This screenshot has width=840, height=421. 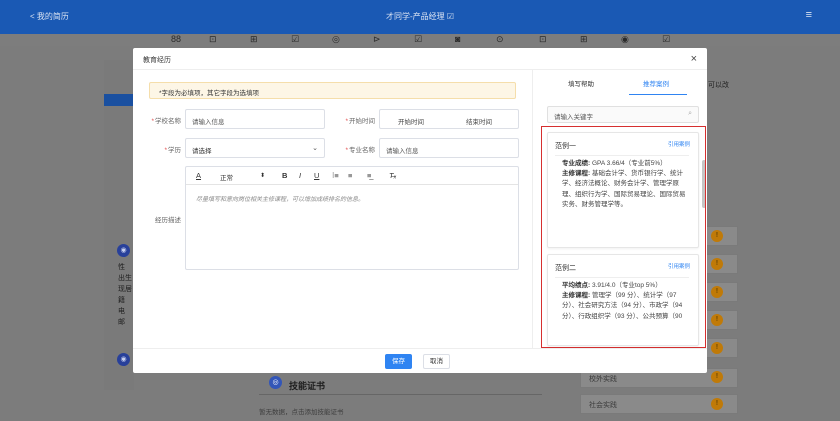 I want to click on bold-icon: B, so click(x=284, y=175).